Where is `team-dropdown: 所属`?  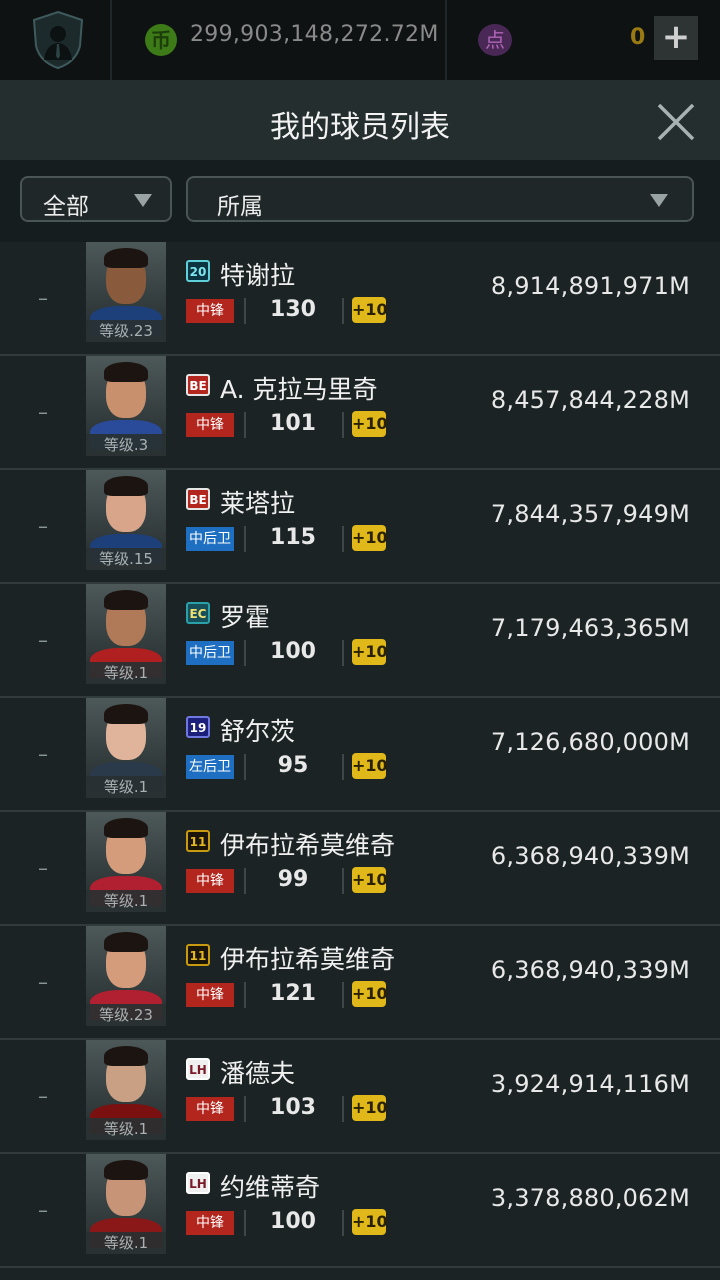 team-dropdown: 所属 is located at coordinates (440, 199).